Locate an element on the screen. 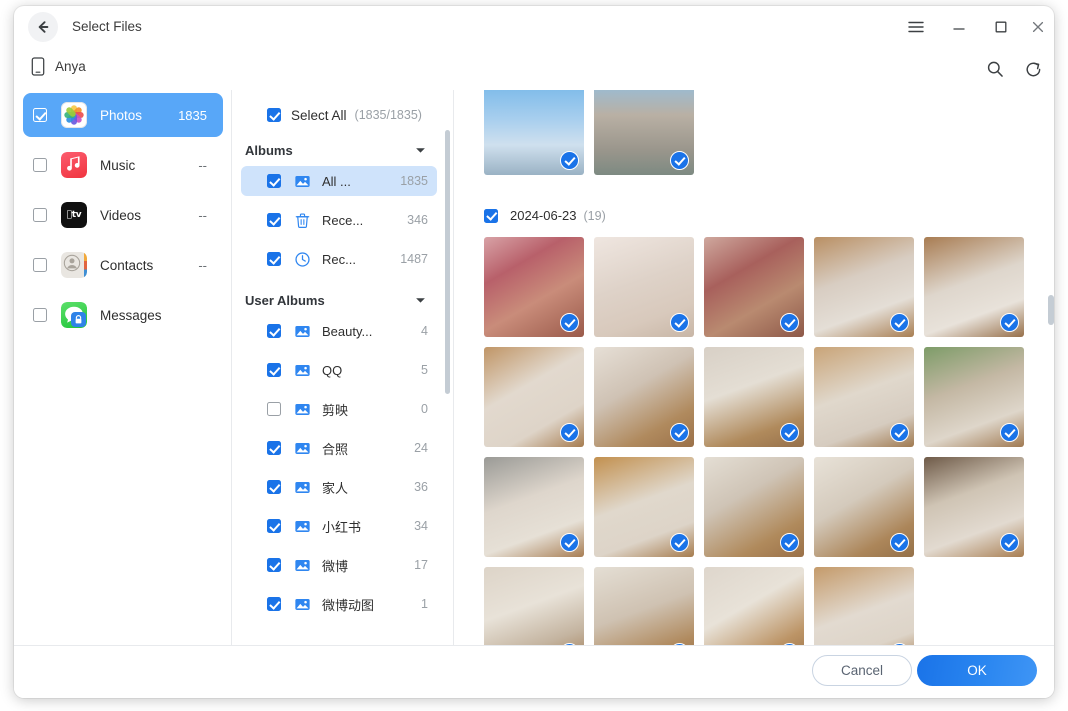 Image resolution: width=1068 pixels, height=711 pixels. sidebar-checkbox-music is located at coordinates (40, 165).